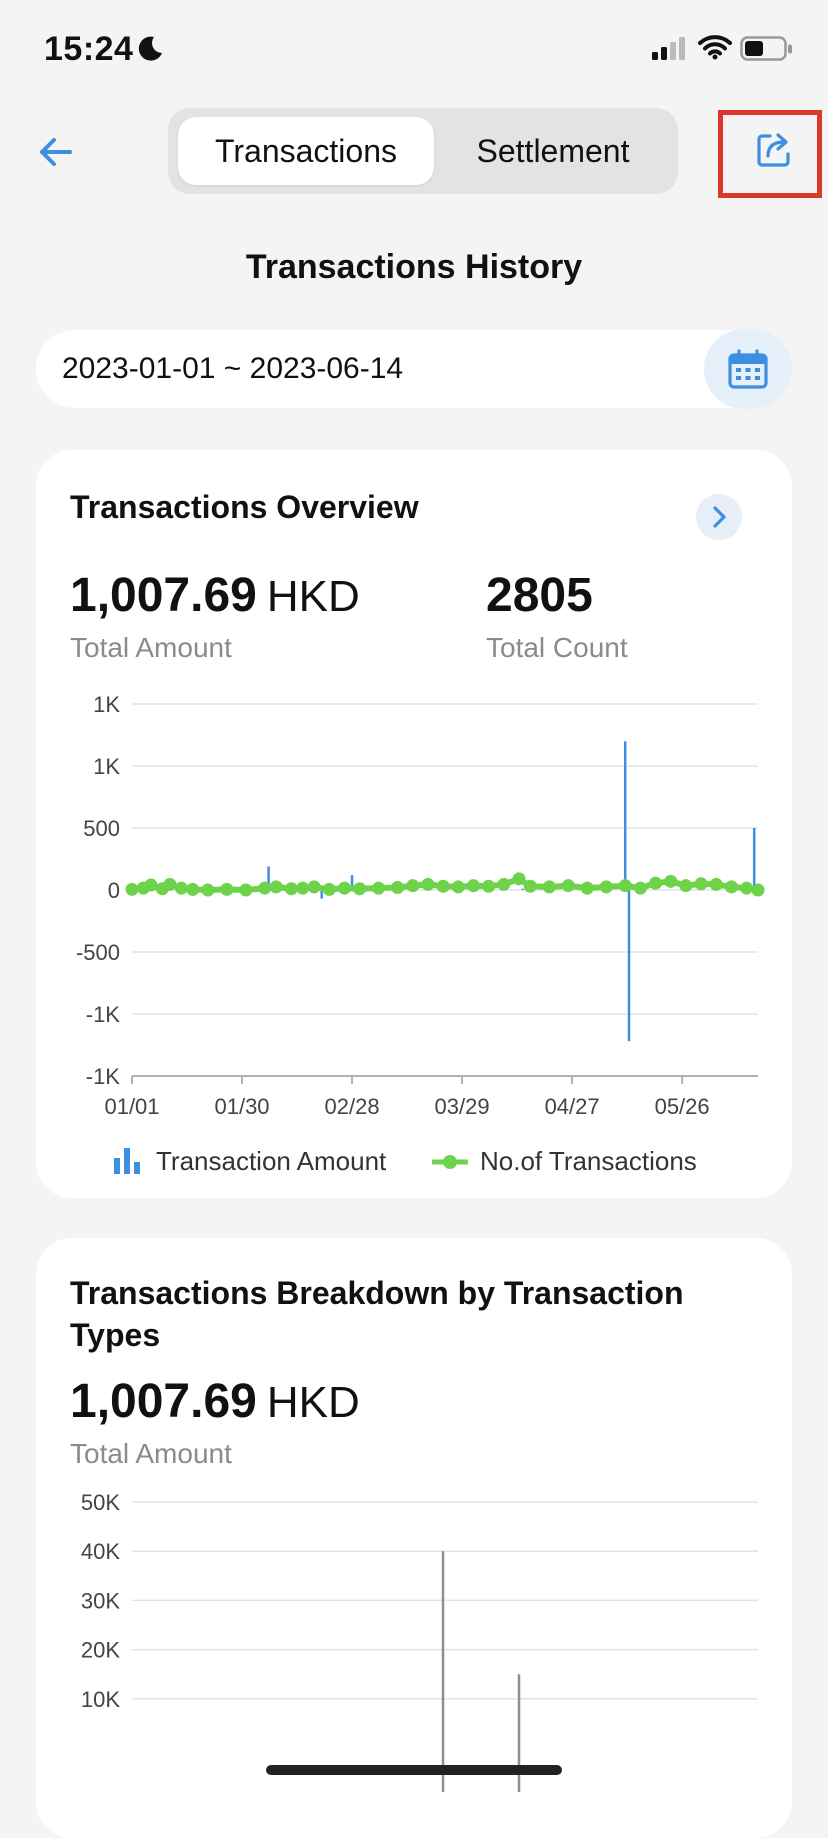  Describe the element at coordinates (233, 368) in the screenshot. I see `date-range-text: 2023-01-01 ~ 2023-06-14` at that location.